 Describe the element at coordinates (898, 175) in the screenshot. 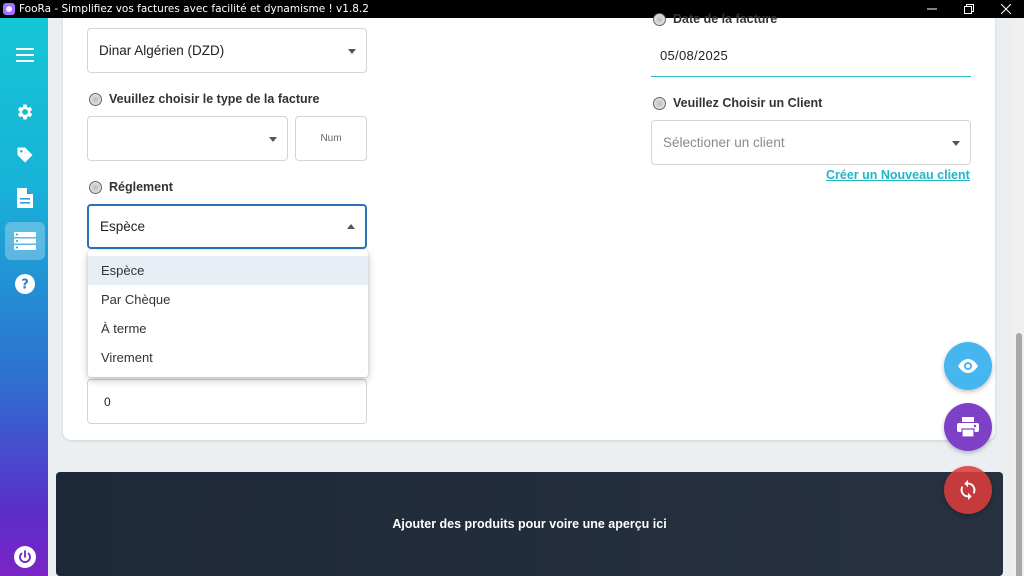

I see `new-client-link: Créer un Nouveau client` at that location.